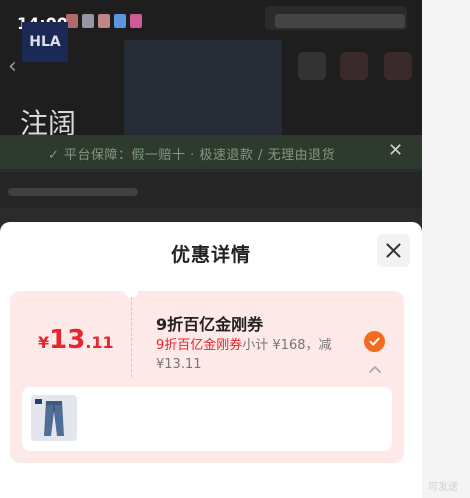 Image resolution: width=470 pixels, height=498 pixels. What do you see at coordinates (210, 255) in the screenshot?
I see `sheet-title: 优惠详情` at bounding box center [210, 255].